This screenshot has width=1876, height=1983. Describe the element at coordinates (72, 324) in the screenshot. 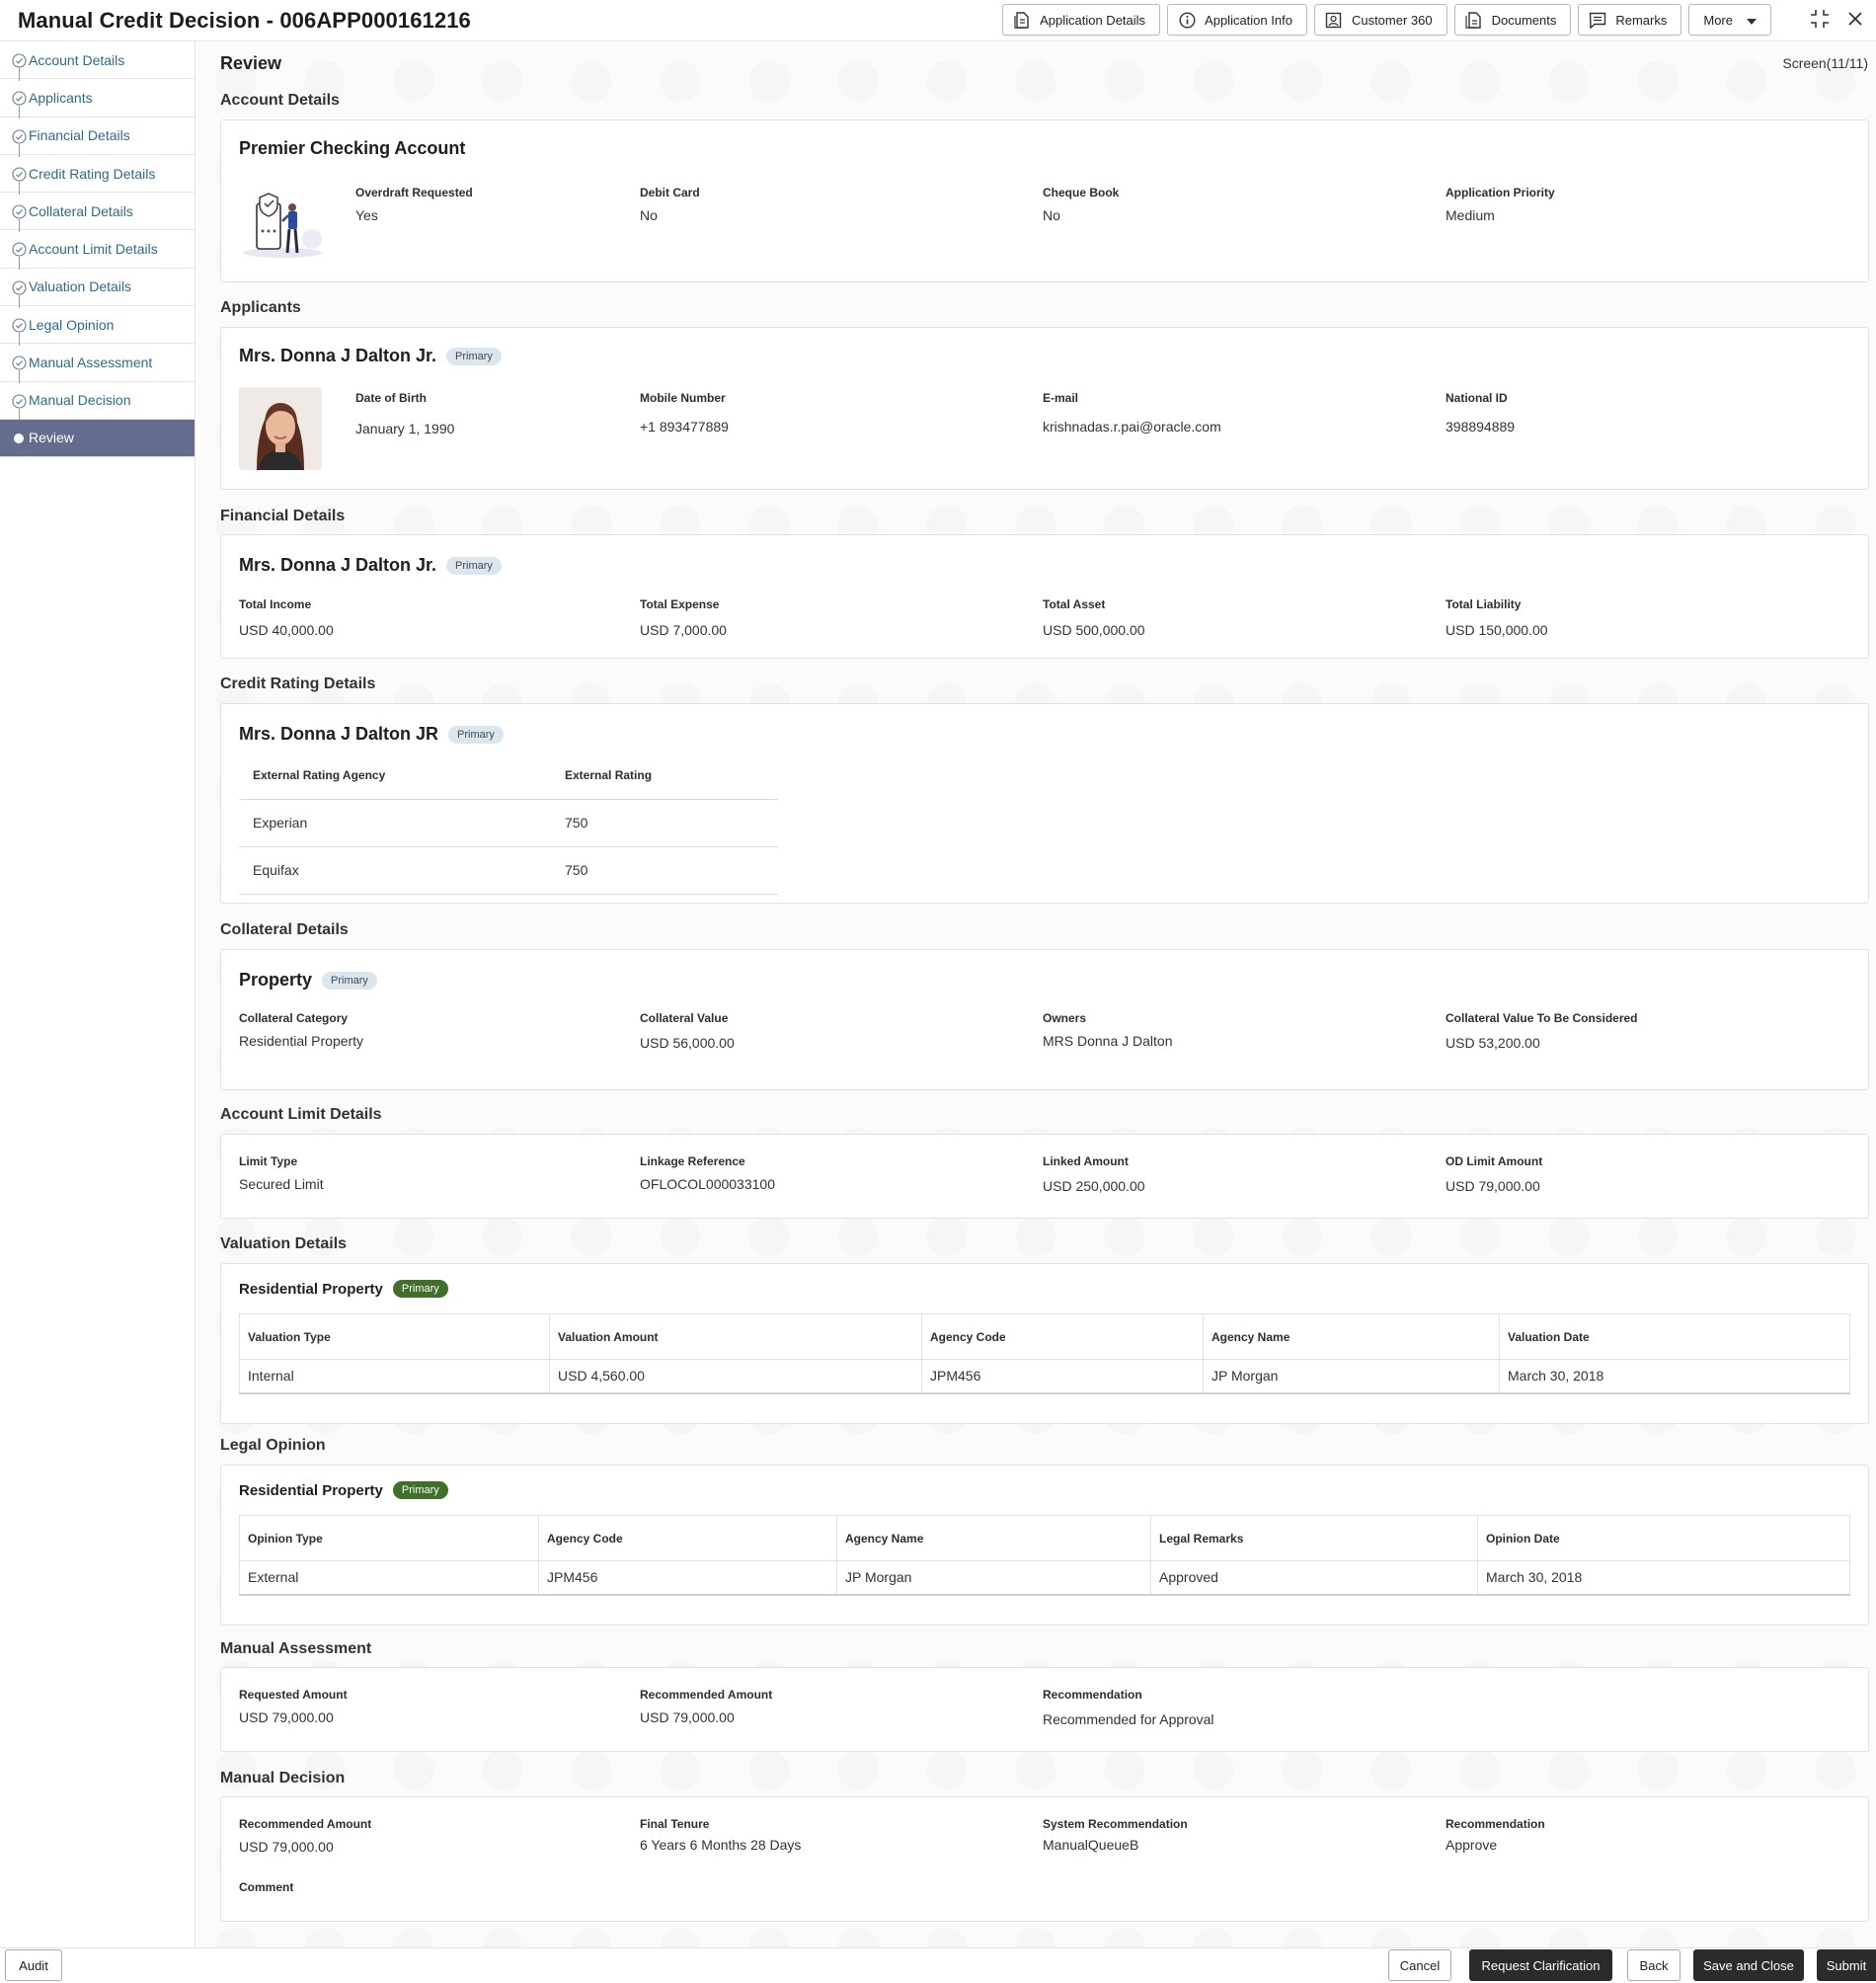

I see `sidebar-item-label: Legal Opinion` at that location.